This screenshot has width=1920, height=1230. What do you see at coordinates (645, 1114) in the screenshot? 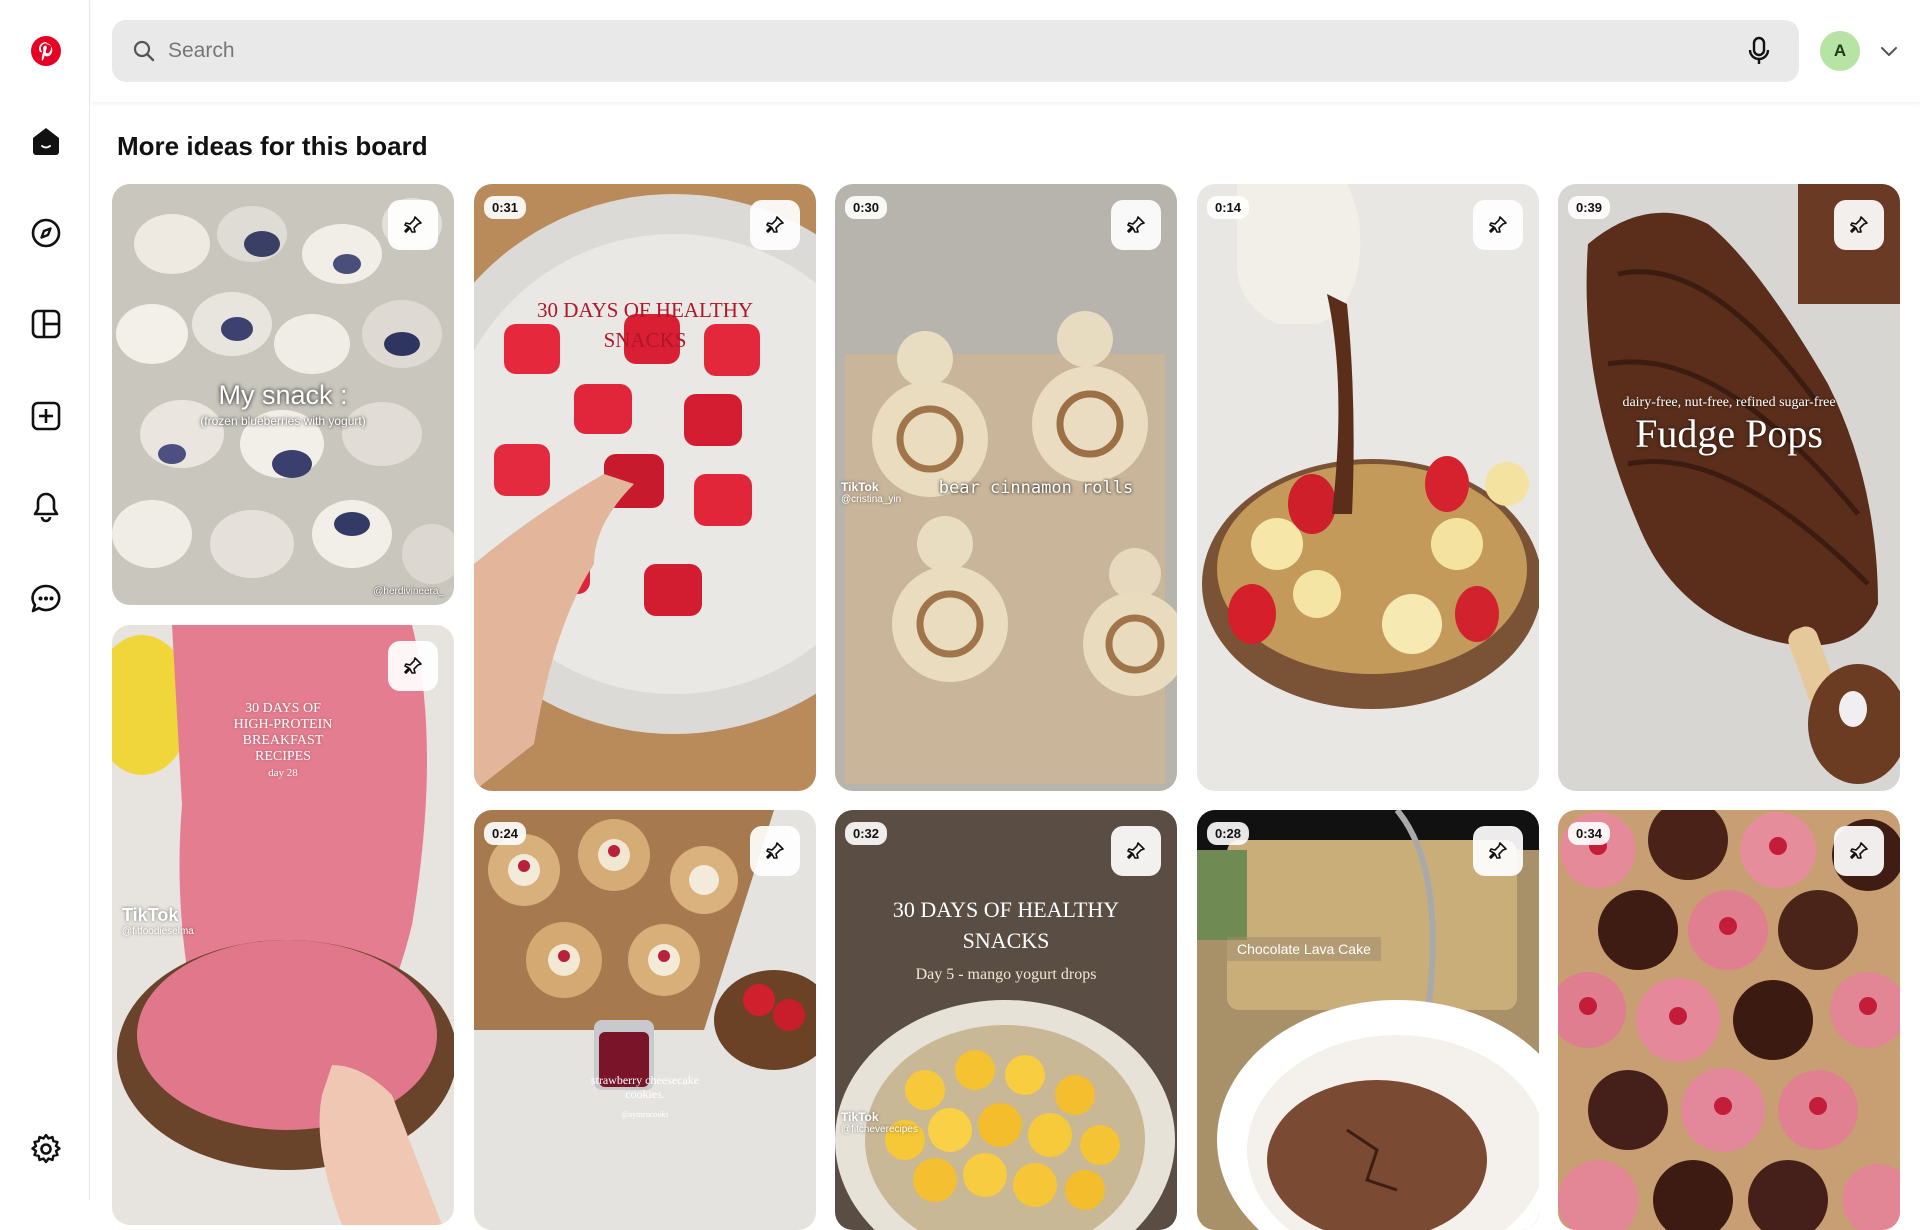
I see `pin-credit: @aymencooks` at bounding box center [645, 1114].